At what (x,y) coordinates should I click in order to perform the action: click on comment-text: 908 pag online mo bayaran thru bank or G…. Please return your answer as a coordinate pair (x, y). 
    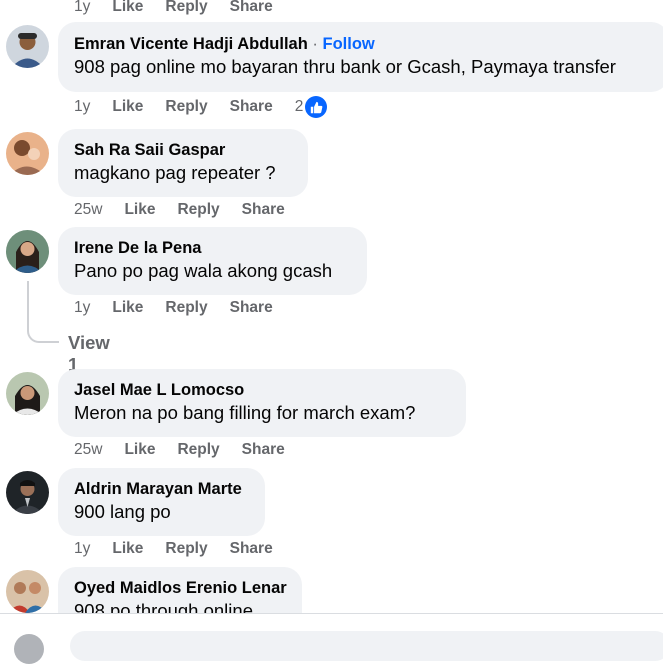
    Looking at the image, I should click on (345, 66).